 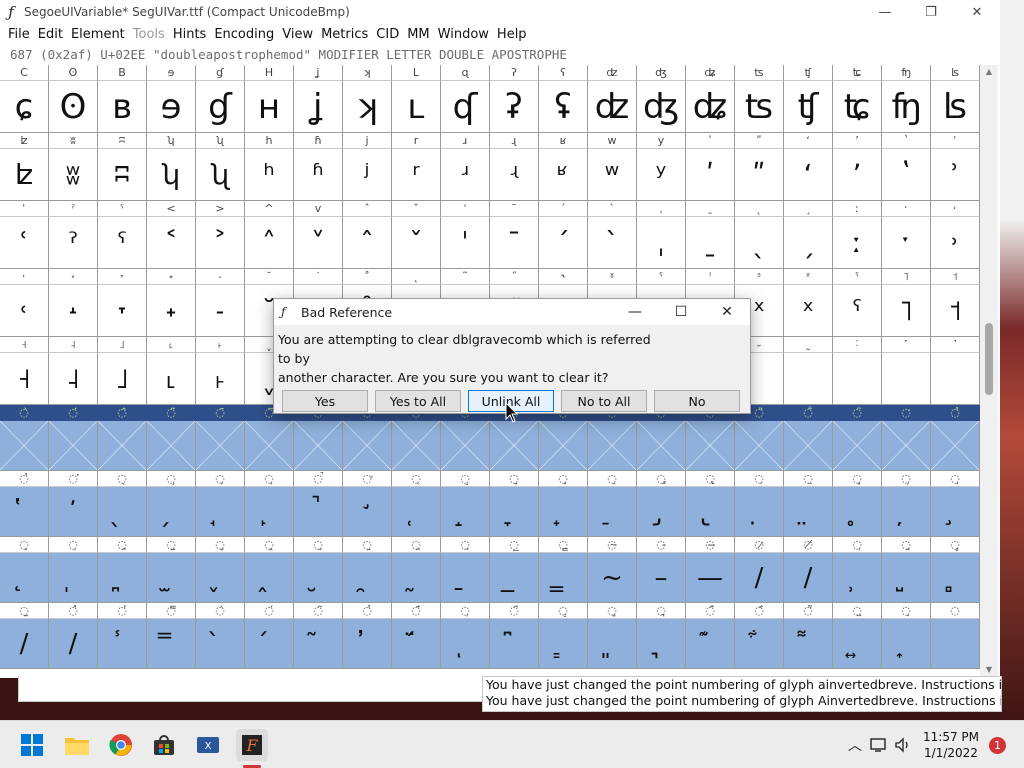 I want to click on glyph-cell: ʶ, so click(x=563, y=175).